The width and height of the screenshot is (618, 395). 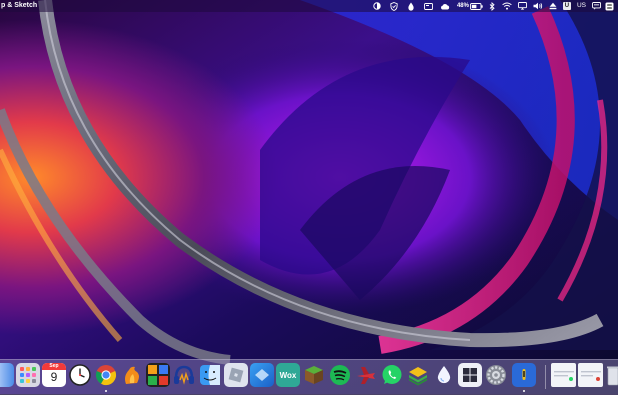 What do you see at coordinates (418, 375) in the screenshot?
I see `layers-icon` at bounding box center [418, 375].